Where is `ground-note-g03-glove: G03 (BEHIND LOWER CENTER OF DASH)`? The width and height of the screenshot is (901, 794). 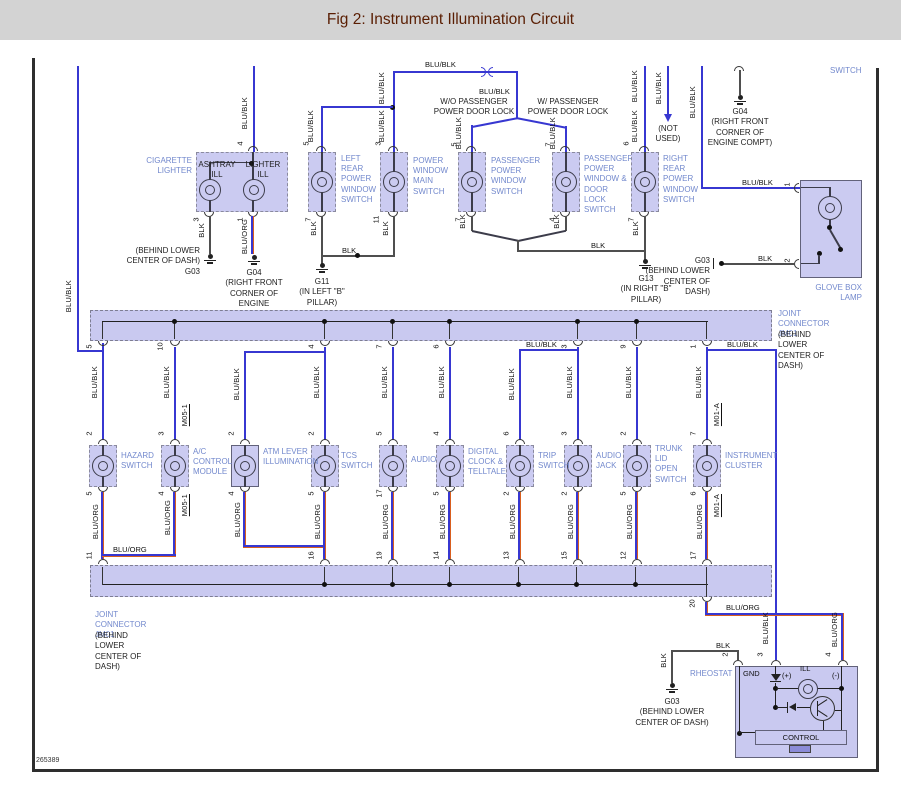
ground-note-g03-glove: G03 (BEHIND LOWER CENTER OF DASH) is located at coordinates (674, 277).